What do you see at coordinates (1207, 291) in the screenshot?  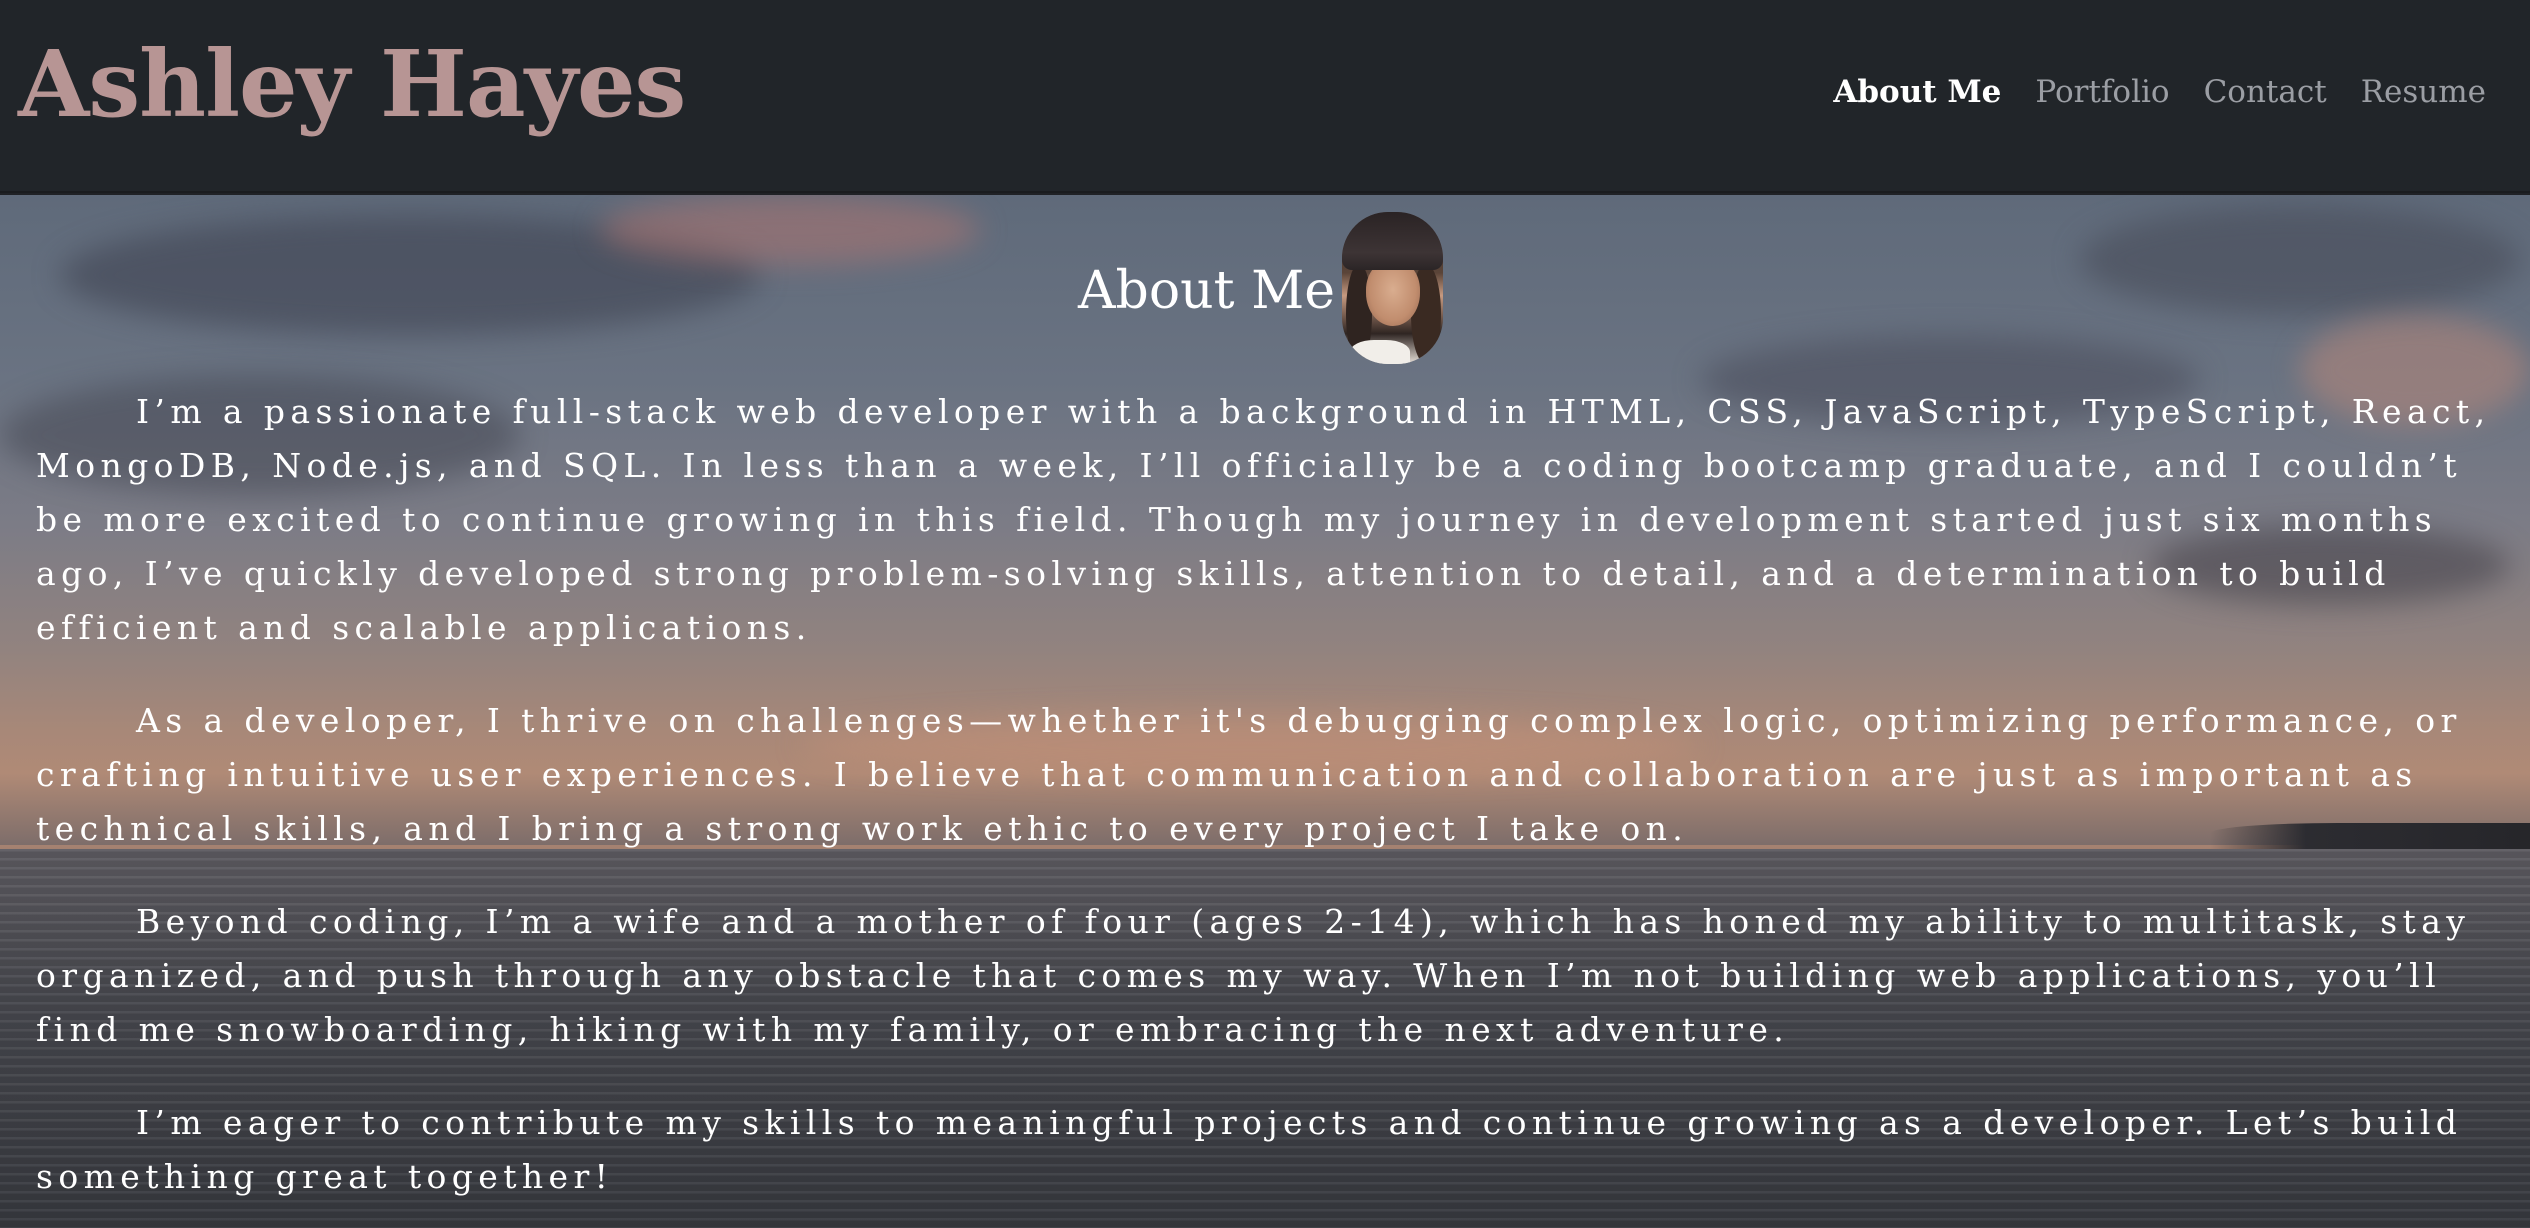 I see `about-title: About Me` at bounding box center [1207, 291].